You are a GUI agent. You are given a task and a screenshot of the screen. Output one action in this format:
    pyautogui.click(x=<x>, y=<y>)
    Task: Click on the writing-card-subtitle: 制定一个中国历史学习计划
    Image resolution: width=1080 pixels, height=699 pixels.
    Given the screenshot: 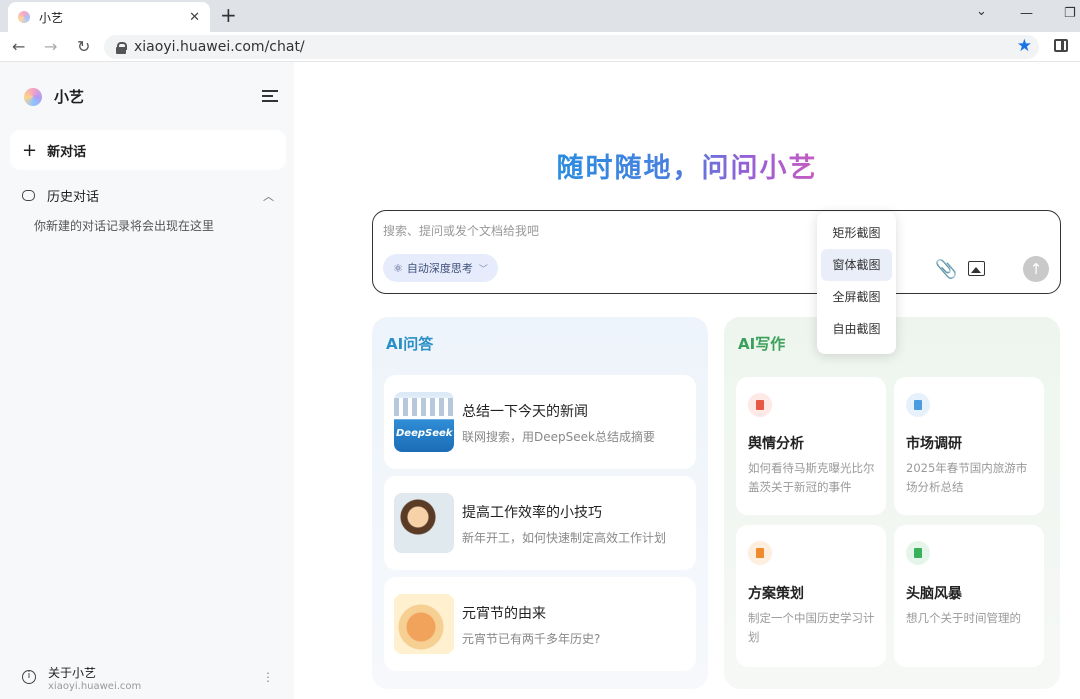 What is the action you would take?
    pyautogui.click(x=811, y=627)
    